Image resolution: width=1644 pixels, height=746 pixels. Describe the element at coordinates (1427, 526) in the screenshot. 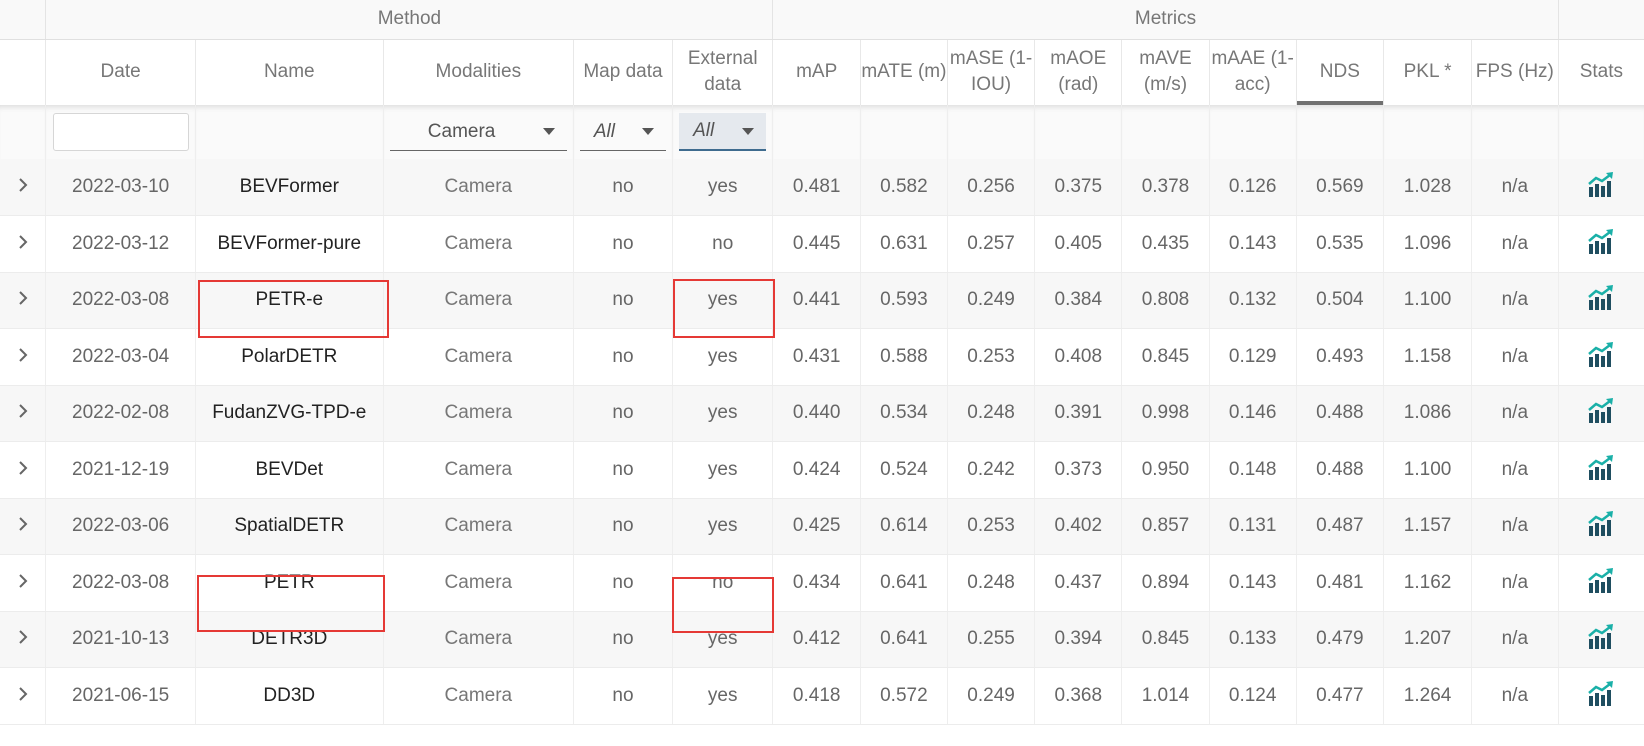

I see `pkl-cell: 1.157` at that location.